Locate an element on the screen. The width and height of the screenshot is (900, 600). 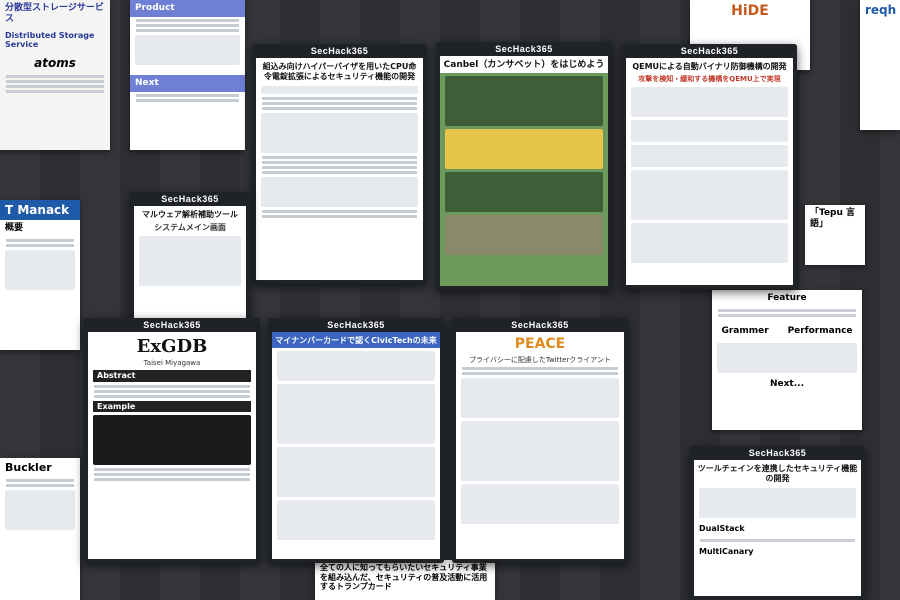
partial-subtitle-2: Performance is located at coordinates (820, 330).